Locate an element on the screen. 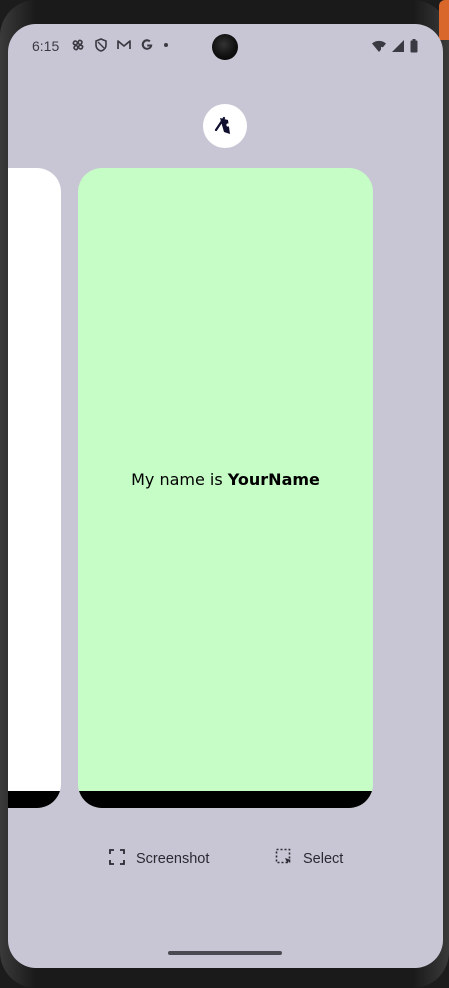 This screenshot has height=988, width=449. select-icon is located at coordinates (284, 859).